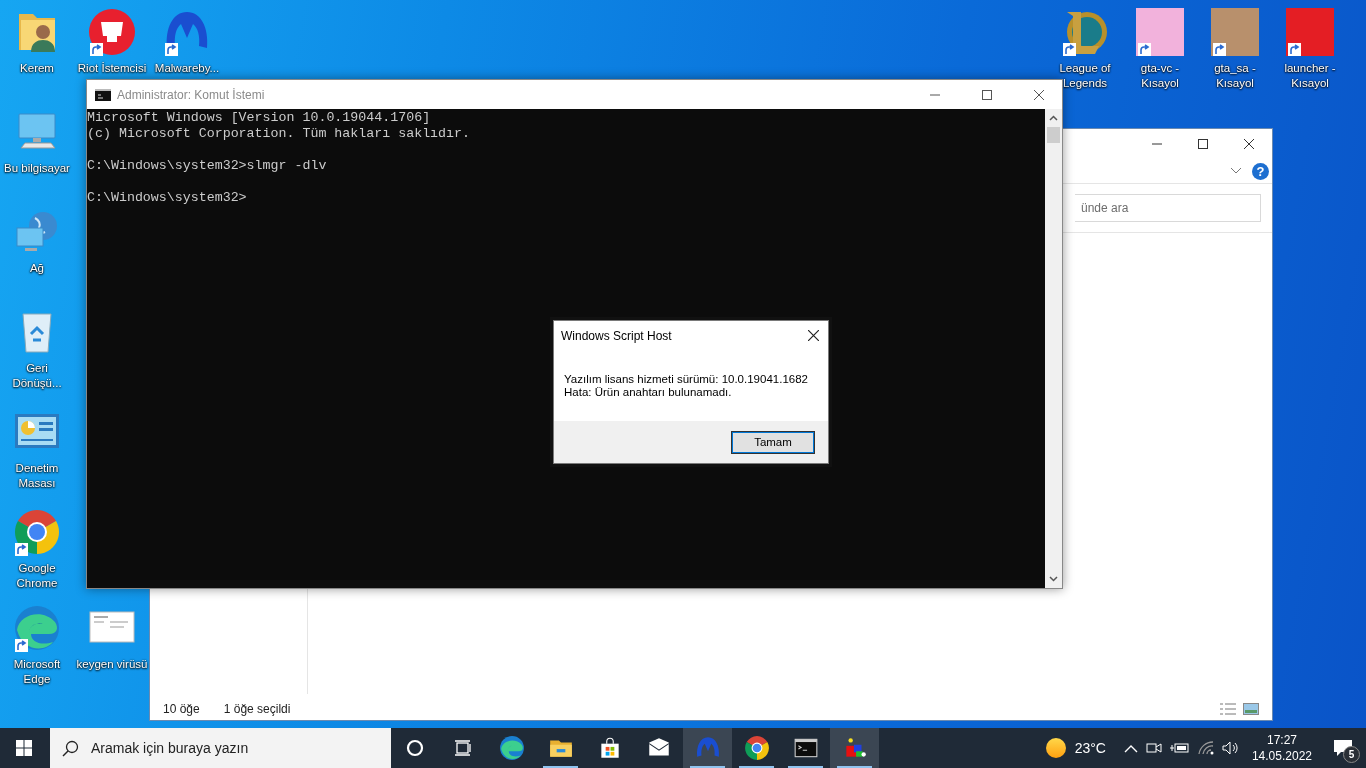 Image resolution: width=1366 pixels, height=768 pixels. Describe the element at coordinates (37, 140) in the screenshot. I see `desktop-icon: Bu bilgisayar` at that location.